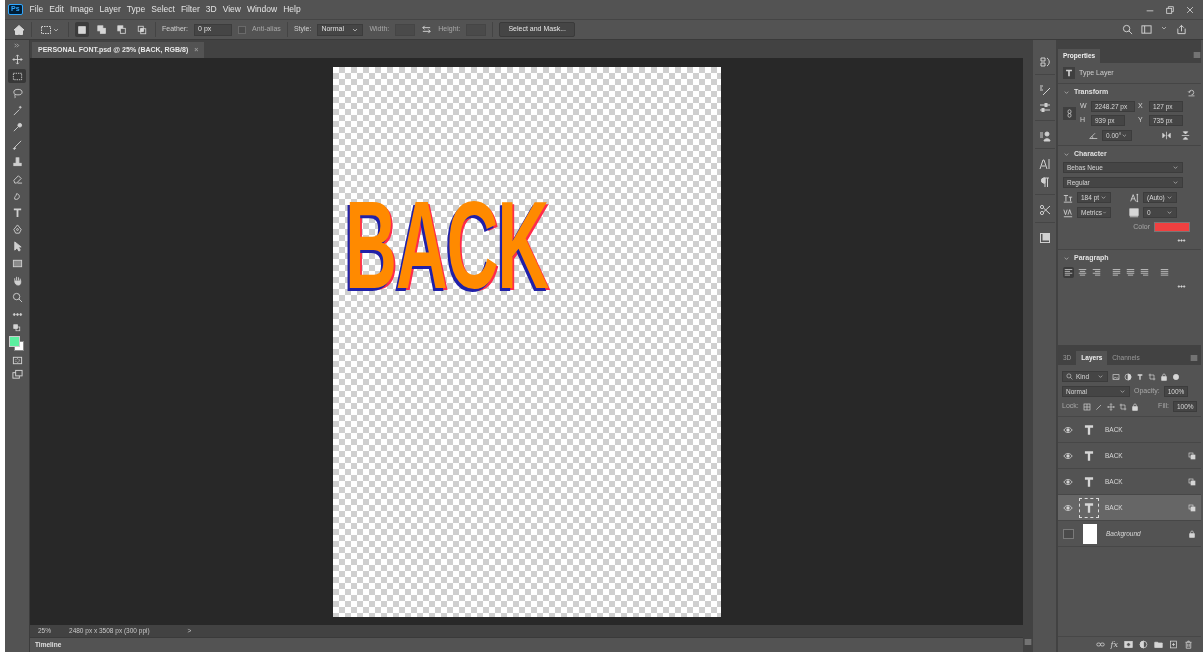 The width and height of the screenshot is (1203, 655). I want to click on character-icon, so click(1044, 164).